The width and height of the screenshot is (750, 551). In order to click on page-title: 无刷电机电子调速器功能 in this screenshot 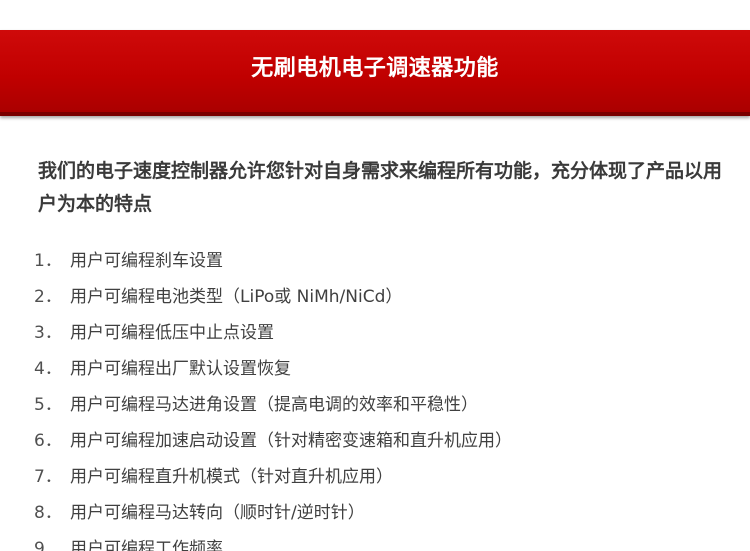, I will do `click(375, 68)`.